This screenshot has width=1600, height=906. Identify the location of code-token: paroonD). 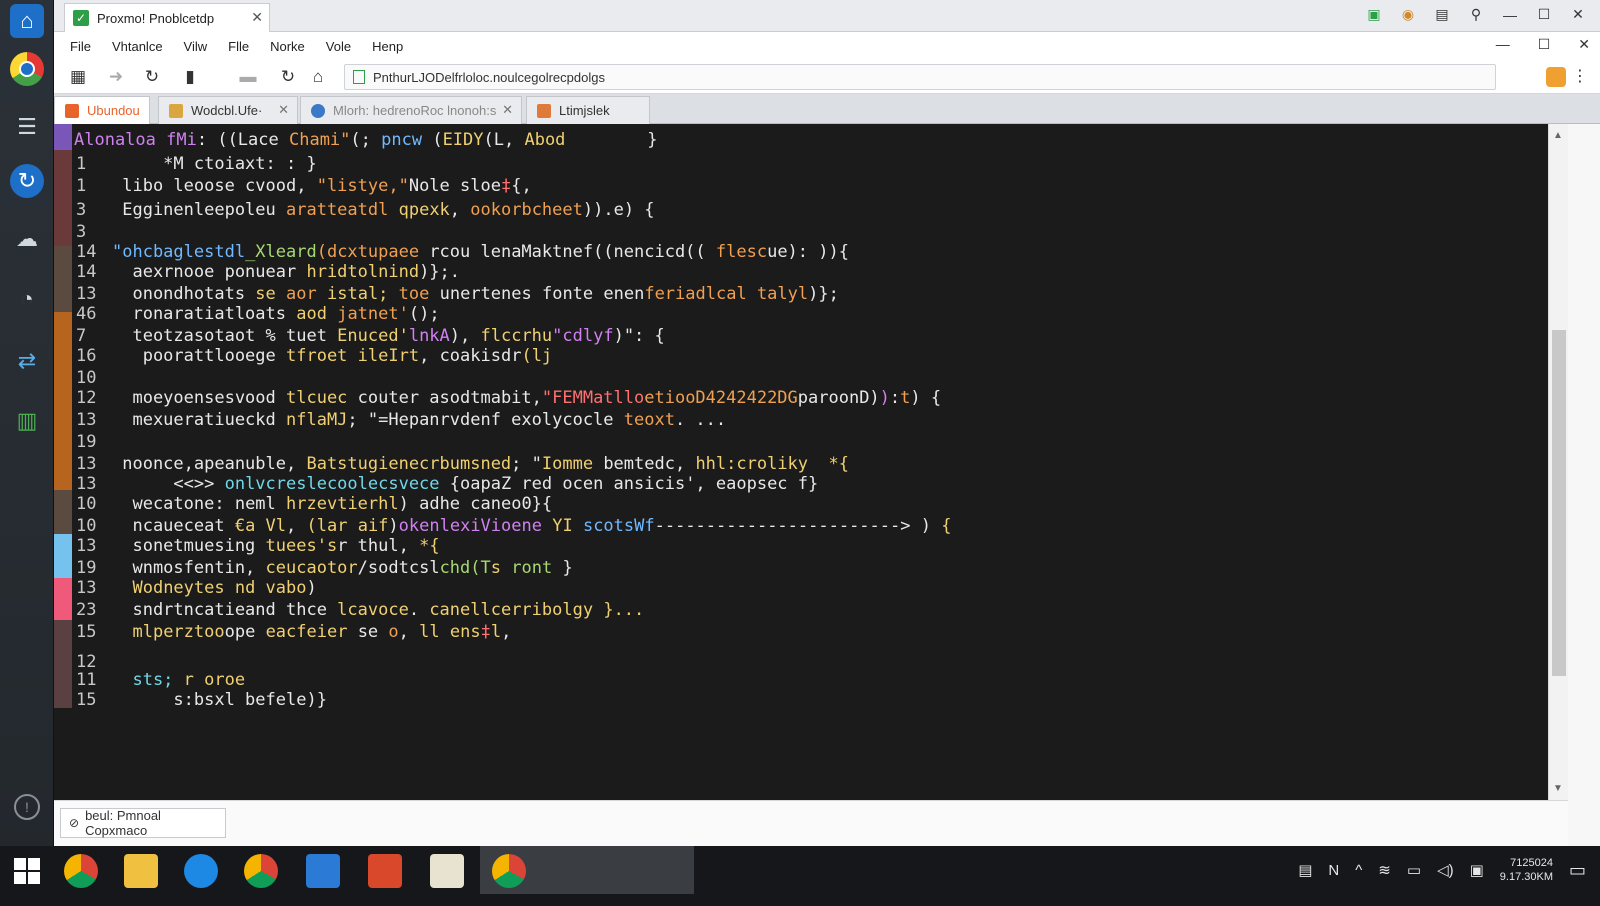
(838, 398).